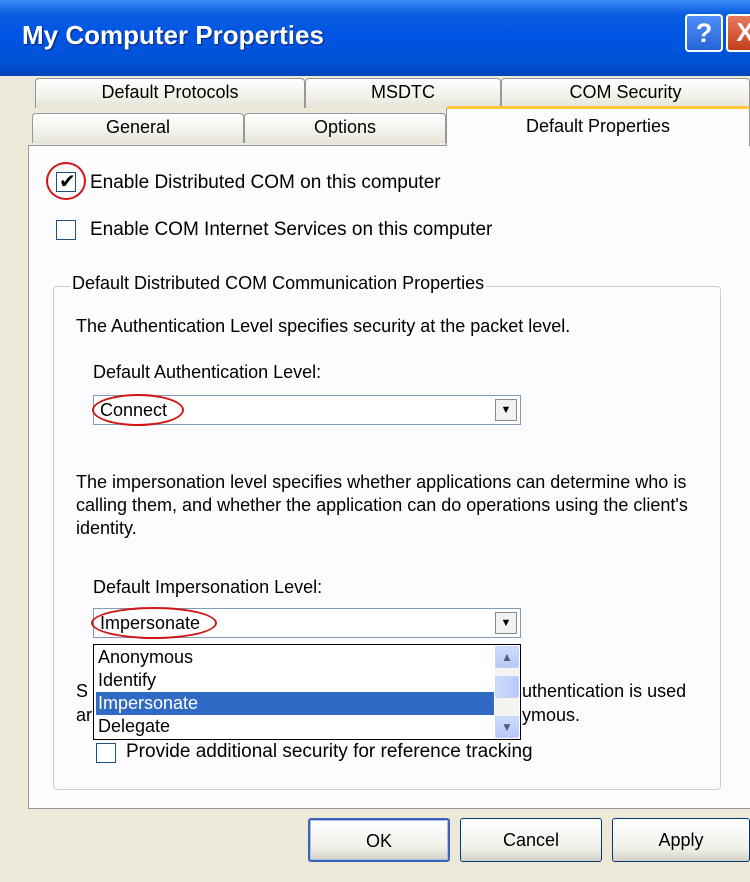 Image resolution: width=750 pixels, height=882 pixels. What do you see at coordinates (295, 657) in the screenshot?
I see `dropdown-option-anonymous: Anonymous` at bounding box center [295, 657].